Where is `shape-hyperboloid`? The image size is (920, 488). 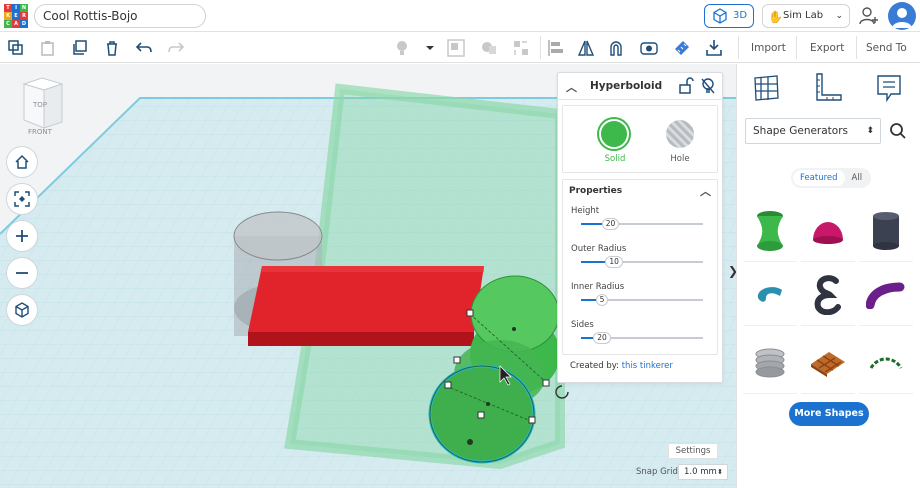
shape-hyperboloid is located at coordinates (770, 231).